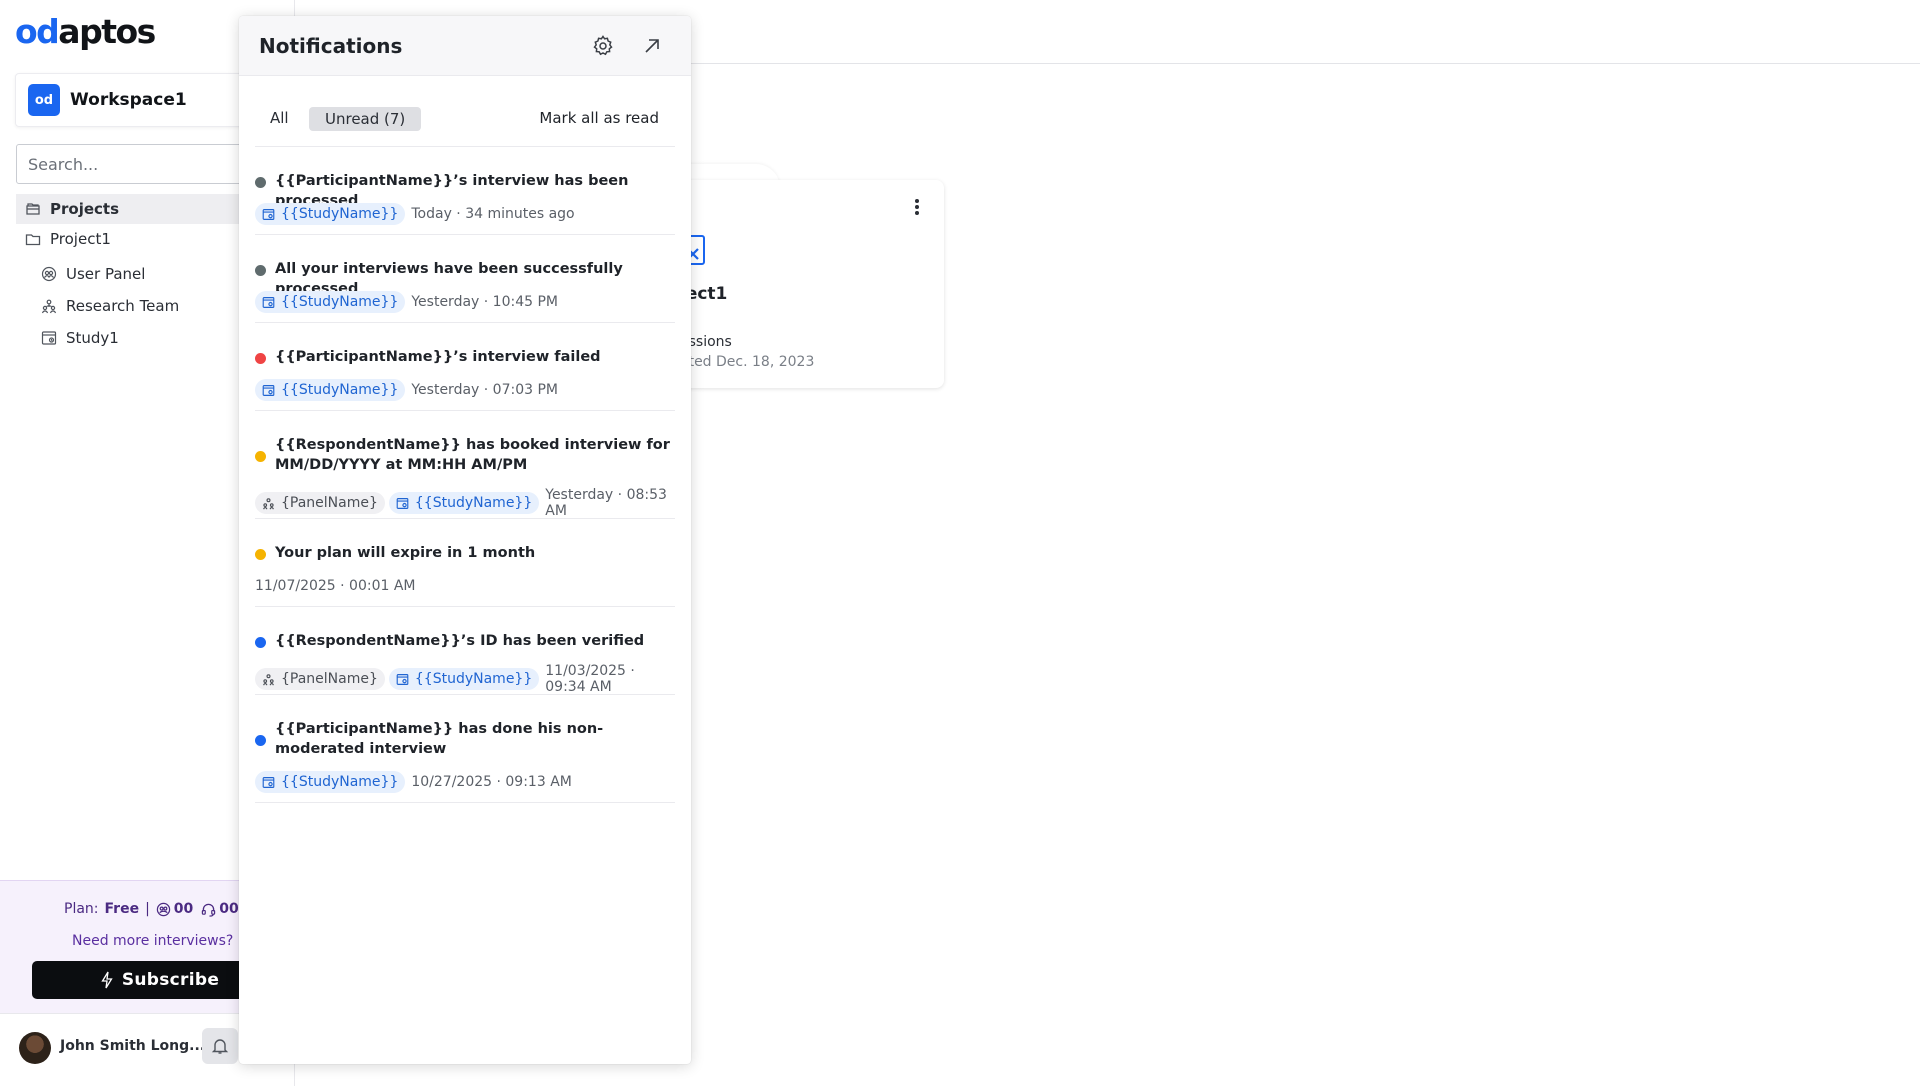 The image size is (1920, 1086). Describe the element at coordinates (413, 782) in the screenshot. I see `notification-meta: {{StudyName}} 10/27/2025 · 09:13 AM` at that location.